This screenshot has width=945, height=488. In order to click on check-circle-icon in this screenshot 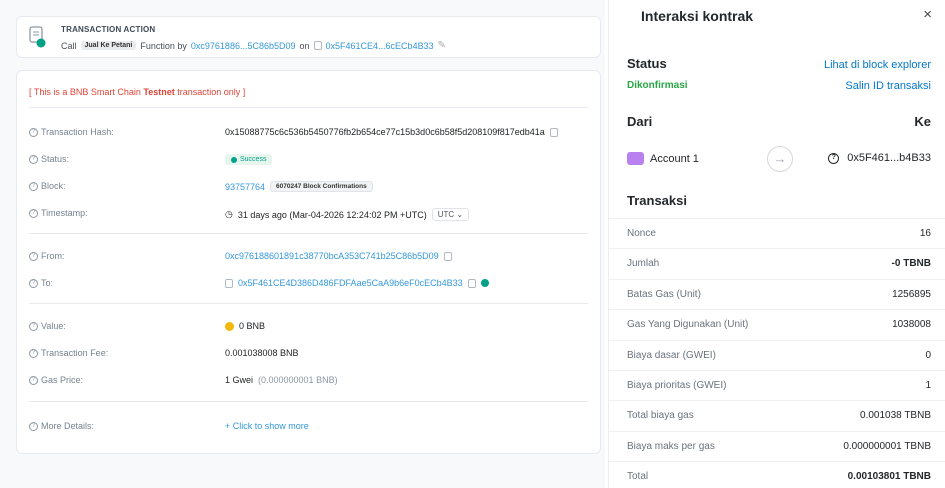, I will do `click(234, 159)`.